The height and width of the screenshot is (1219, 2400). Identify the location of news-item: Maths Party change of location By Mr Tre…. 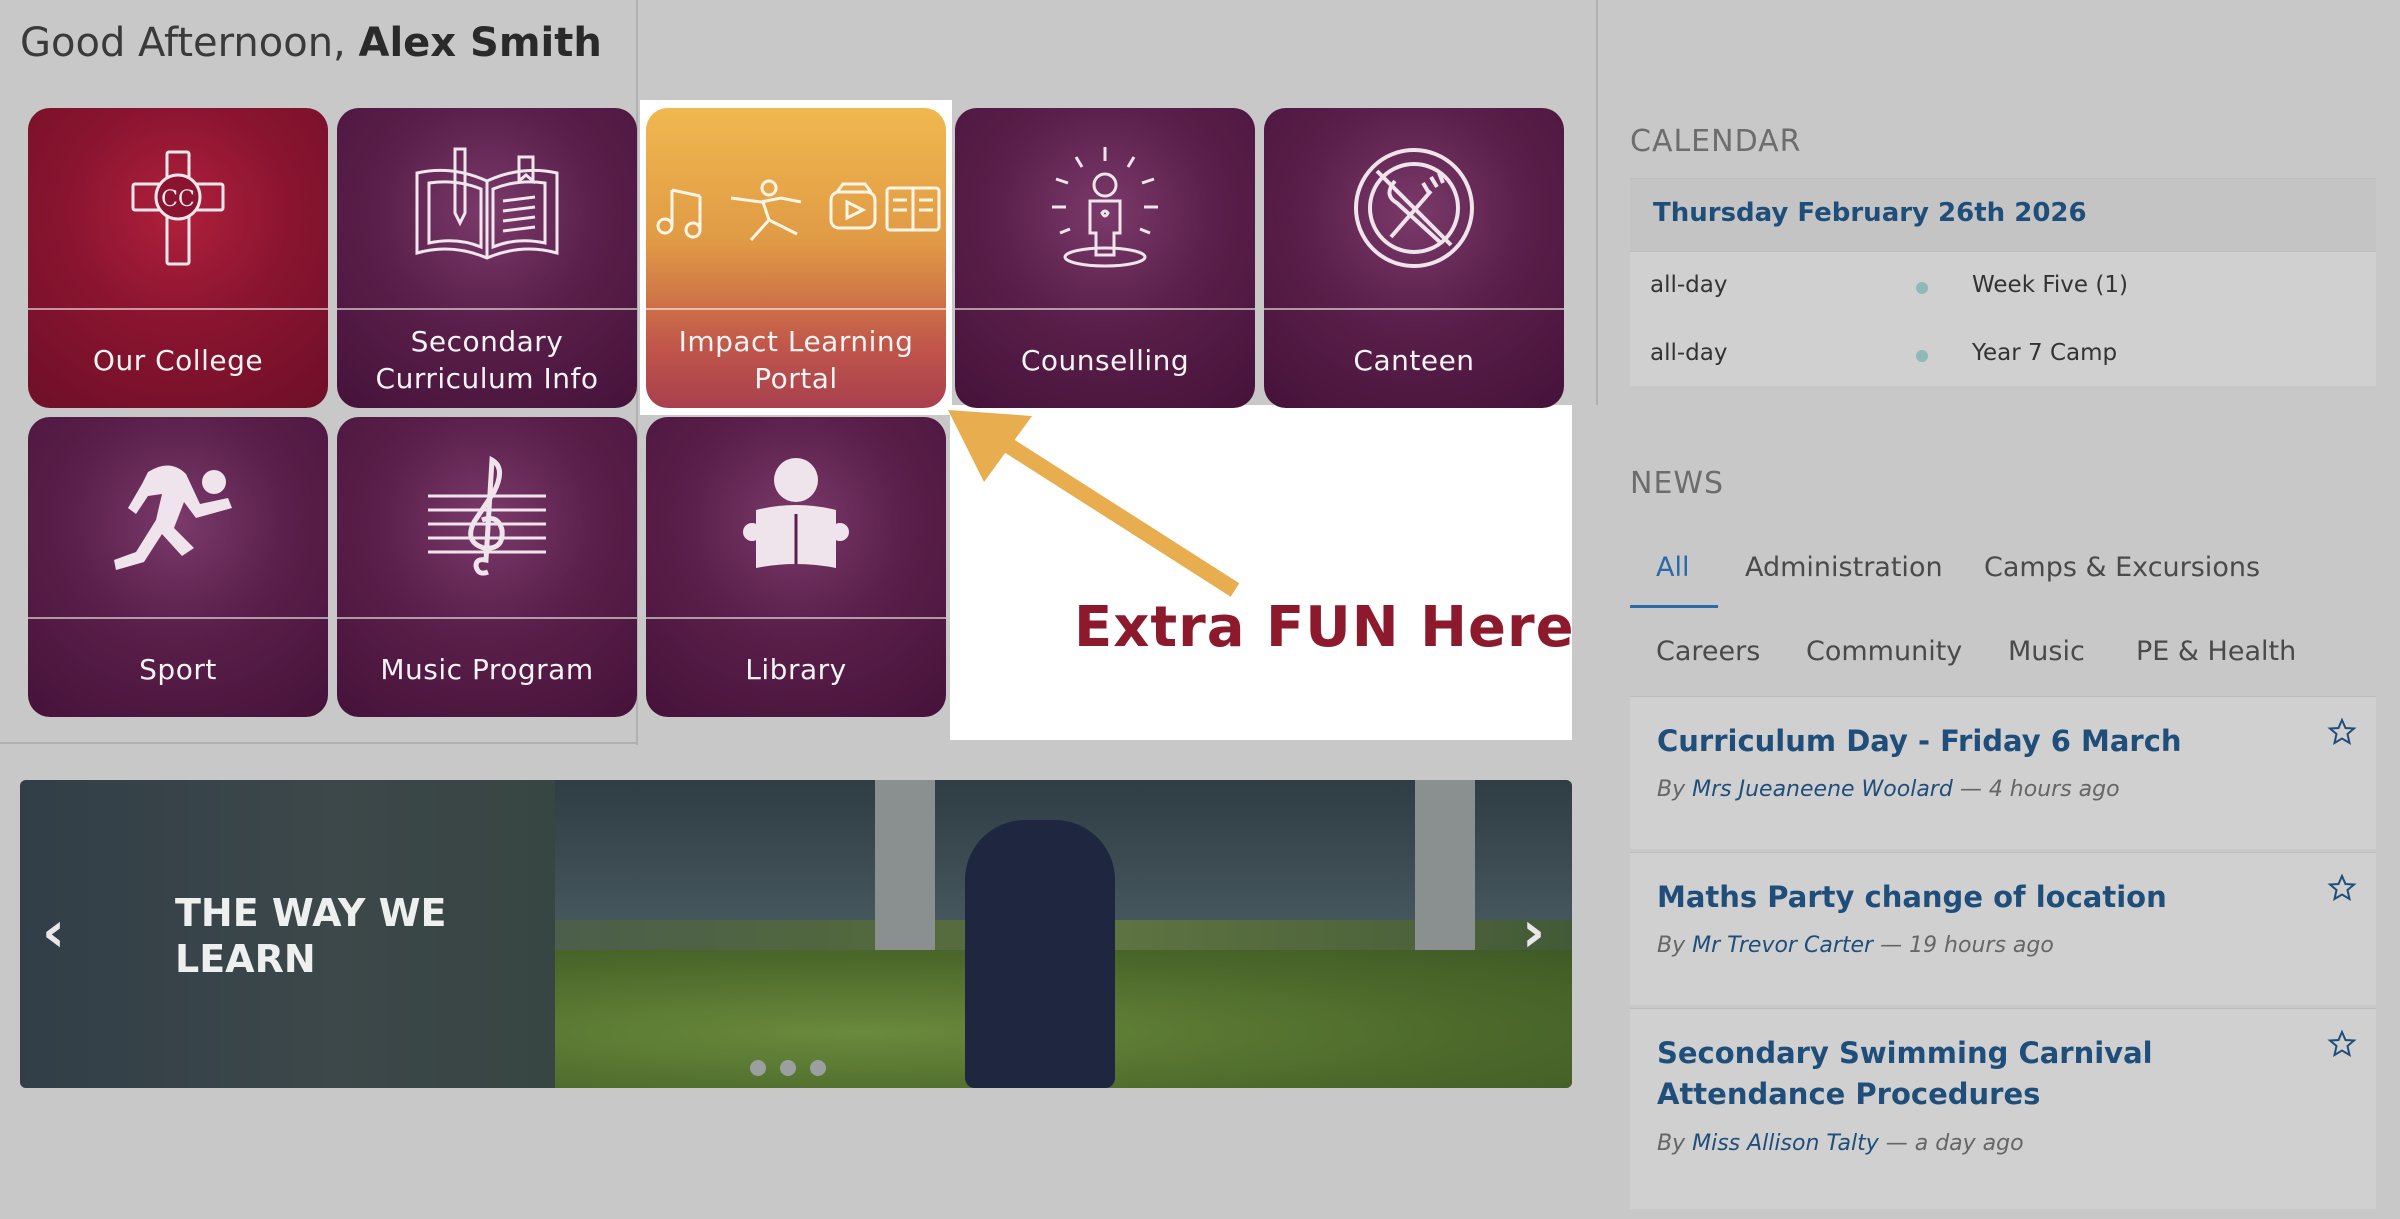
(2003, 928).